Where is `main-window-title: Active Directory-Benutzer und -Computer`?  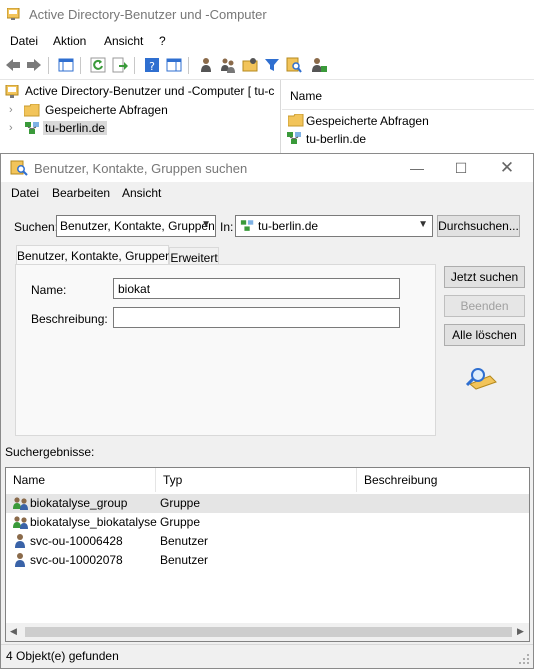
main-window-title: Active Directory-Benutzer und -Computer is located at coordinates (148, 14).